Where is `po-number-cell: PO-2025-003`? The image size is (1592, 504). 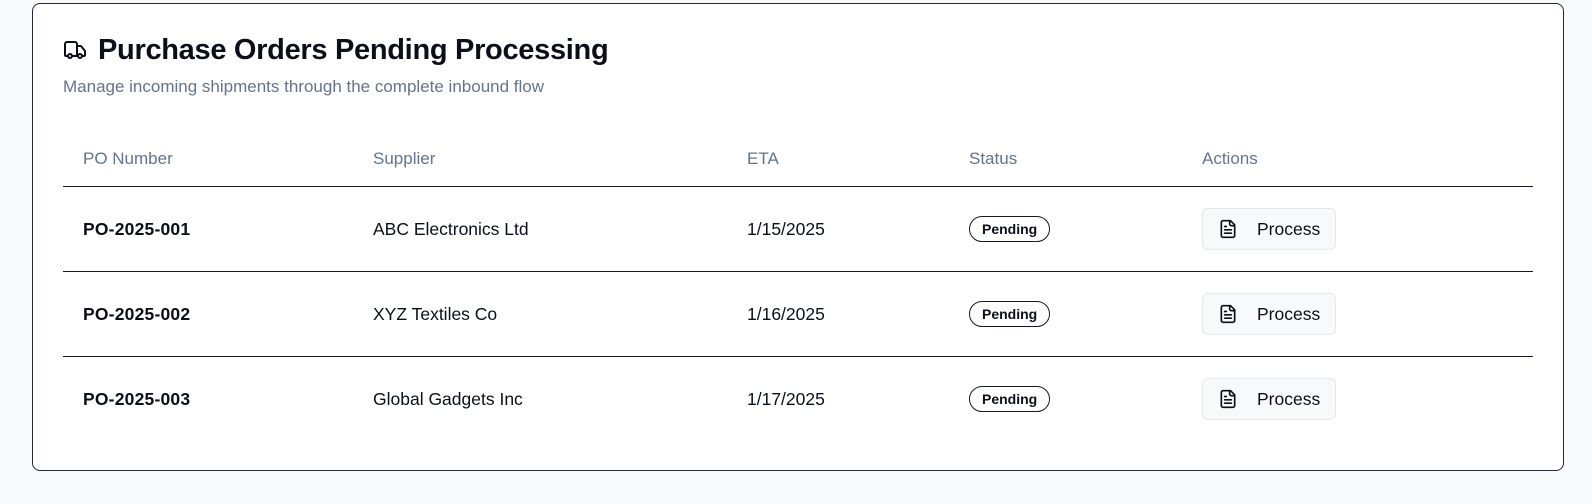
po-number-cell: PO-2025-003 is located at coordinates (137, 398).